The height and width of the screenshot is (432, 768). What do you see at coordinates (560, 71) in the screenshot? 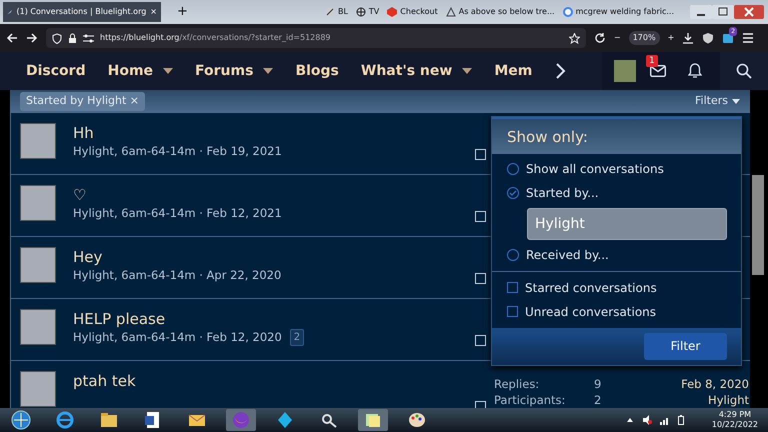
I see `chevron-right-icon` at bounding box center [560, 71].